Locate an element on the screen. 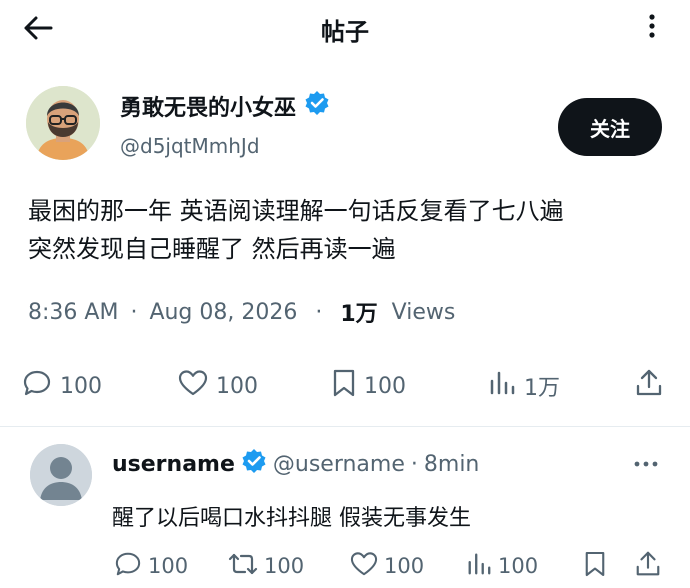 Image resolution: width=690 pixels, height=588 pixels. reply-author-handle: @username is located at coordinates (339, 464).